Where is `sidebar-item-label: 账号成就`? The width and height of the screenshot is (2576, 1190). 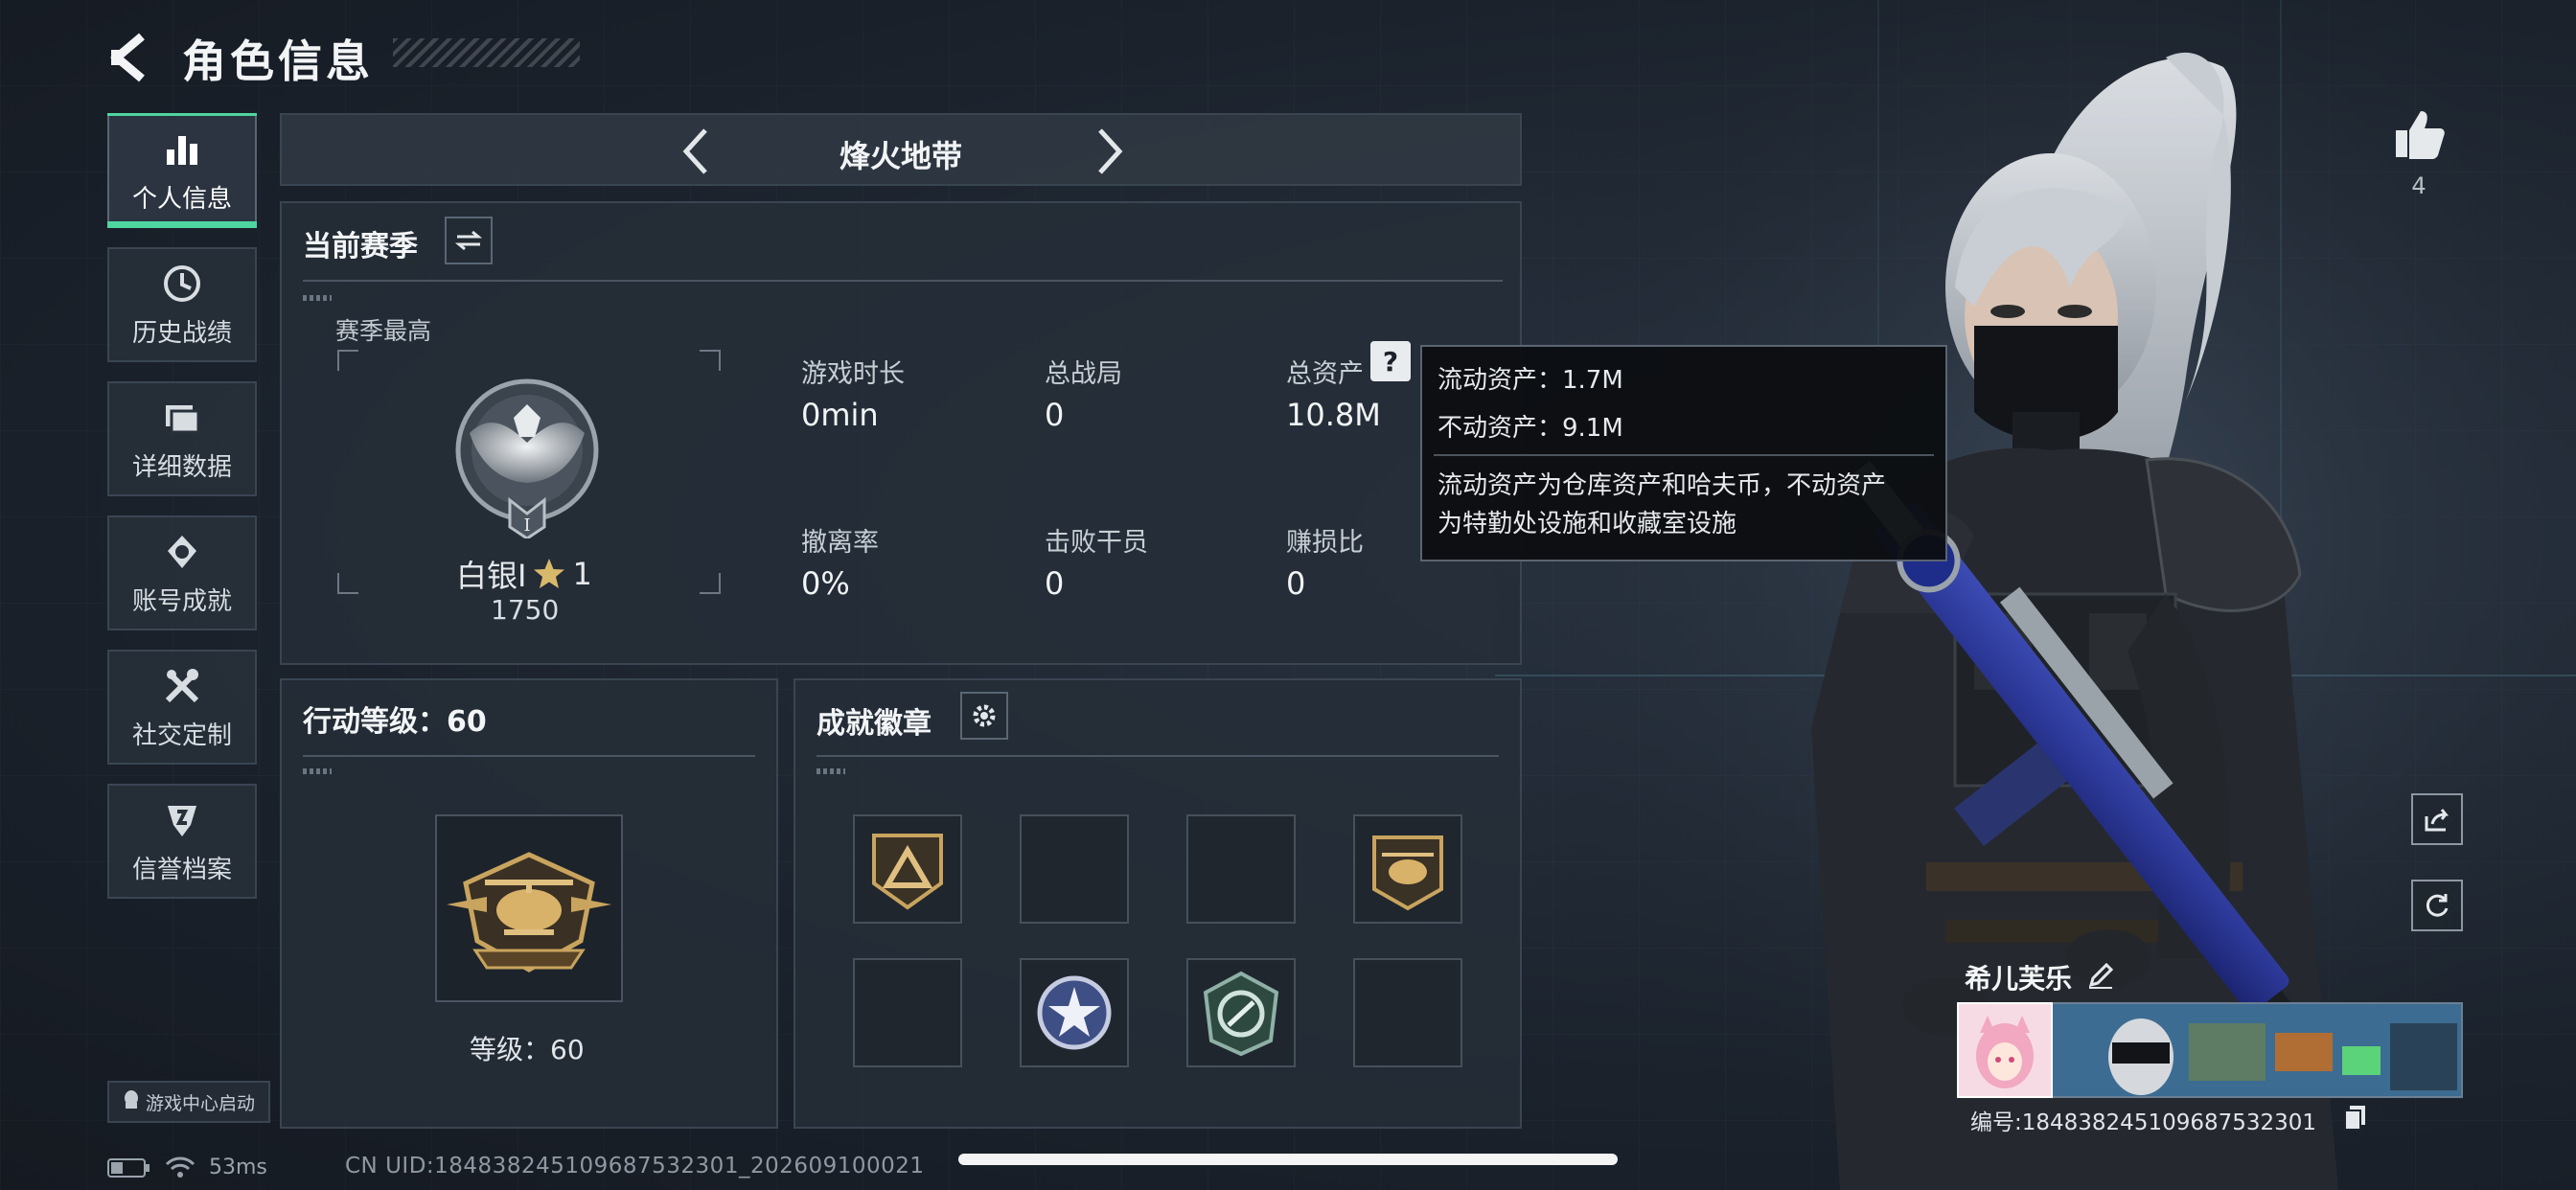
sidebar-item-label: 账号成就 is located at coordinates (181, 601).